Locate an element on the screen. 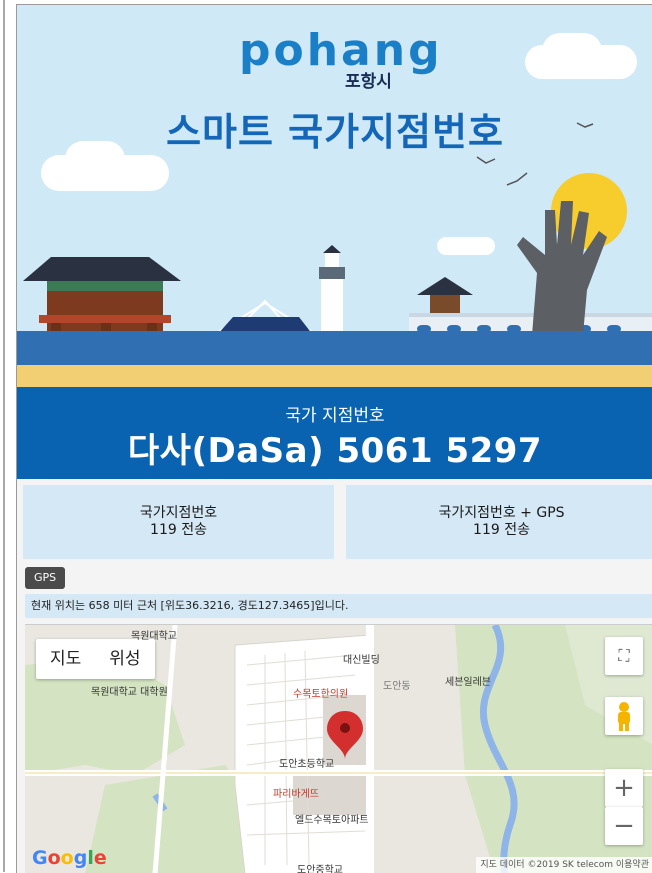 The width and height of the screenshot is (652, 873). sea-band is located at coordinates (334, 348).